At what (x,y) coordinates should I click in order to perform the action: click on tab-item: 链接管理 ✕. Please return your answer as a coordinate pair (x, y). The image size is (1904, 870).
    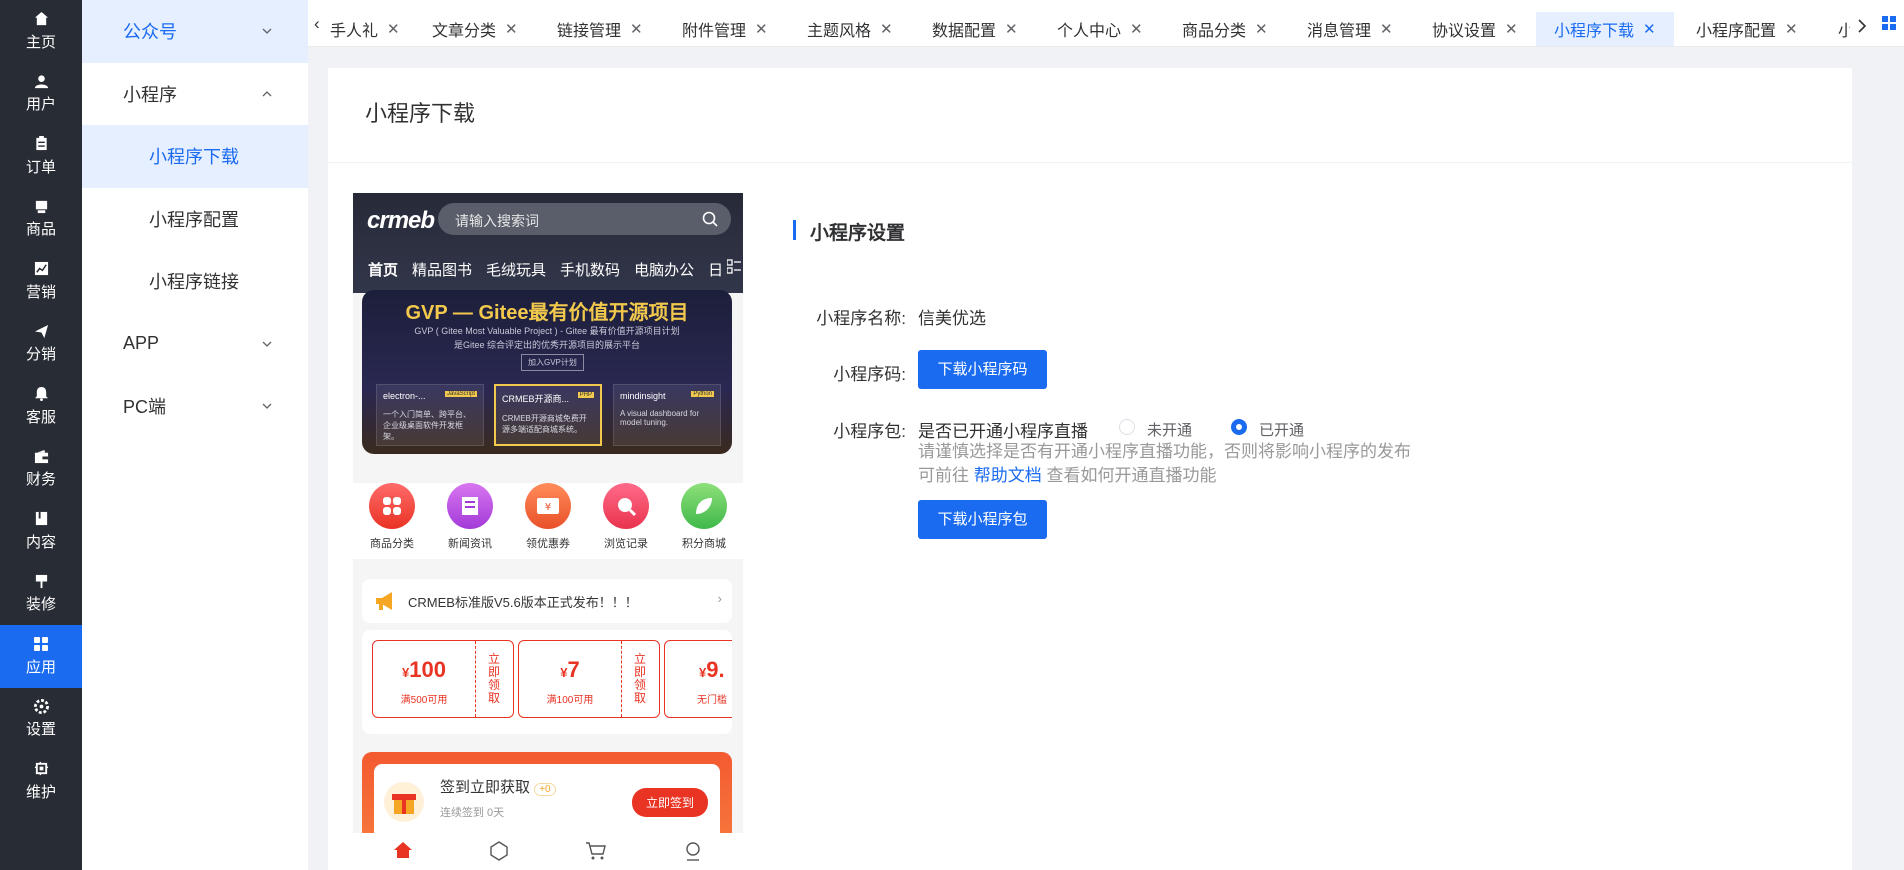
    Looking at the image, I should click on (600, 29).